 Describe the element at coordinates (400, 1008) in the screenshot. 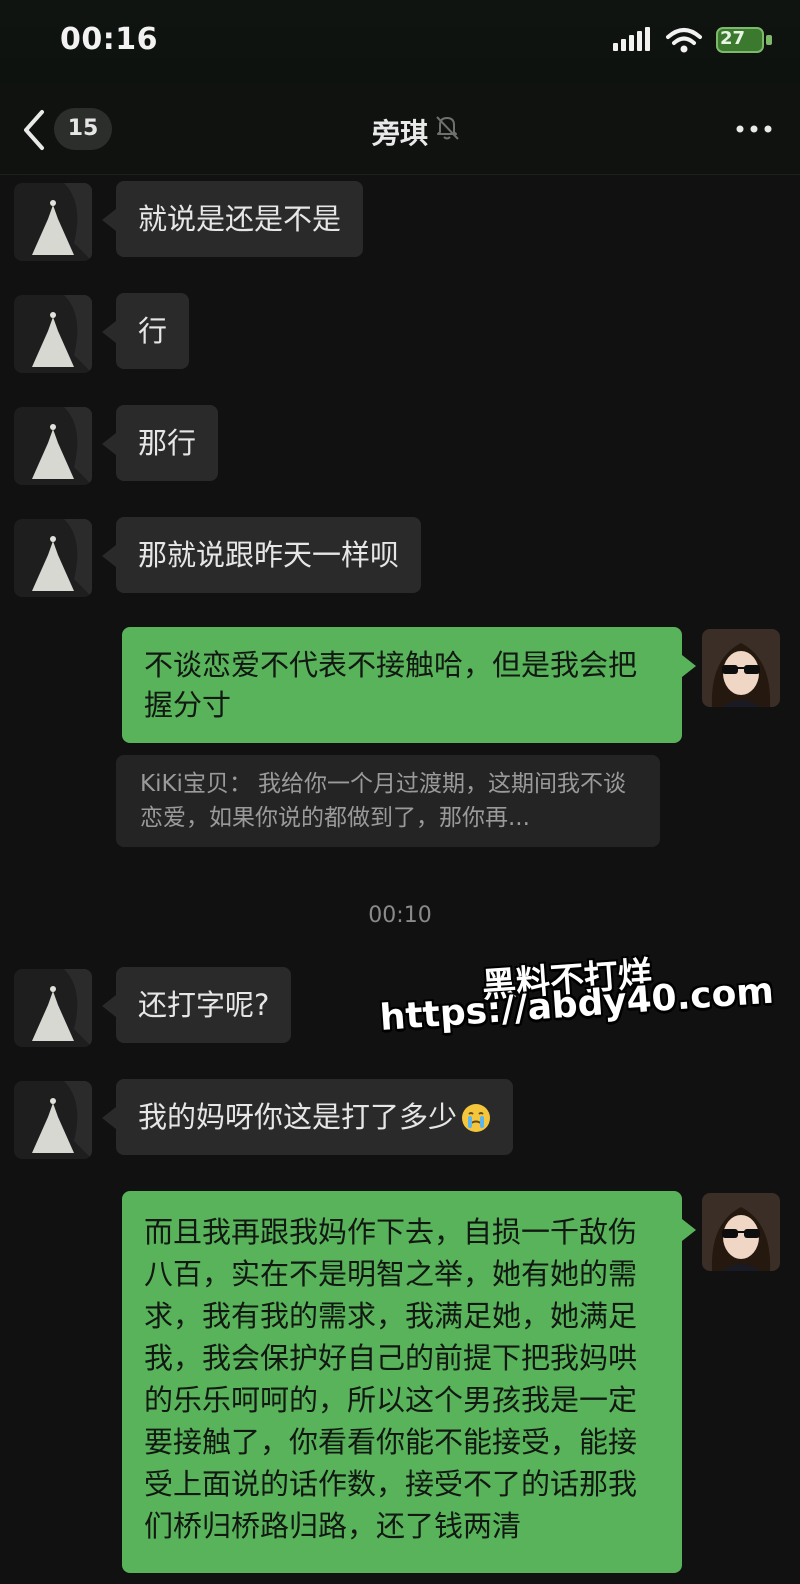

I see `message-row: 还打字呢?` at that location.